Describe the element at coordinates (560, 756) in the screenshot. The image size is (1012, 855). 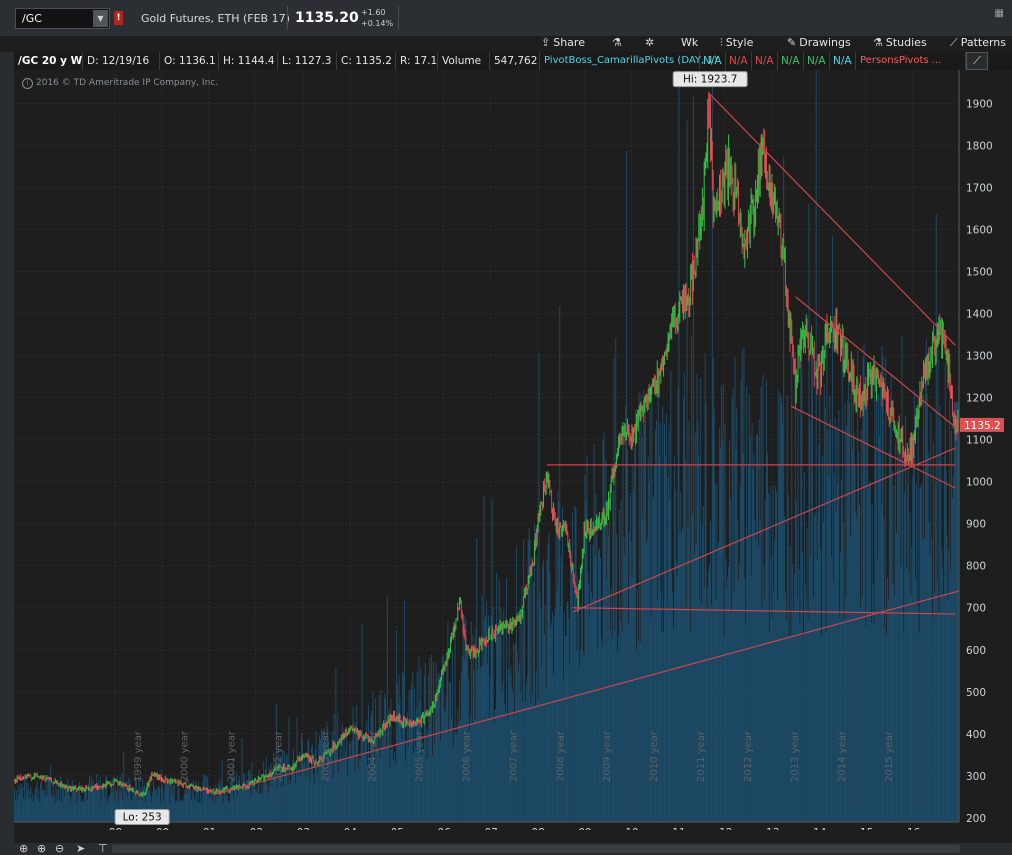
I see `year-watermark: 2008 year` at that location.